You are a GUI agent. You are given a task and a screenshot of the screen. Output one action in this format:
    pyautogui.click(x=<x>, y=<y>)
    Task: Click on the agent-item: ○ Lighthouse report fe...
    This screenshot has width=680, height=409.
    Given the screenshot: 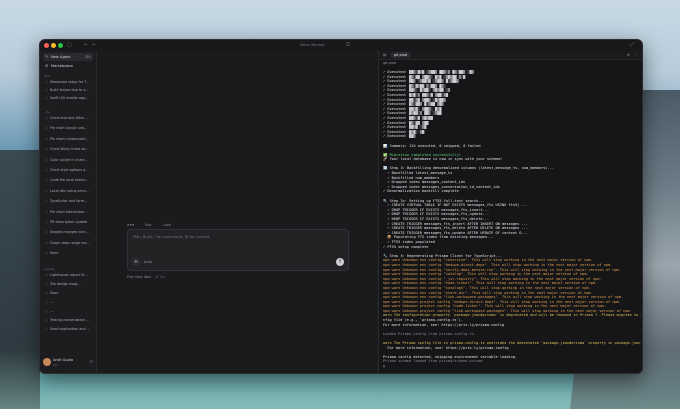 What is the action you would take?
    pyautogui.click(x=68, y=275)
    